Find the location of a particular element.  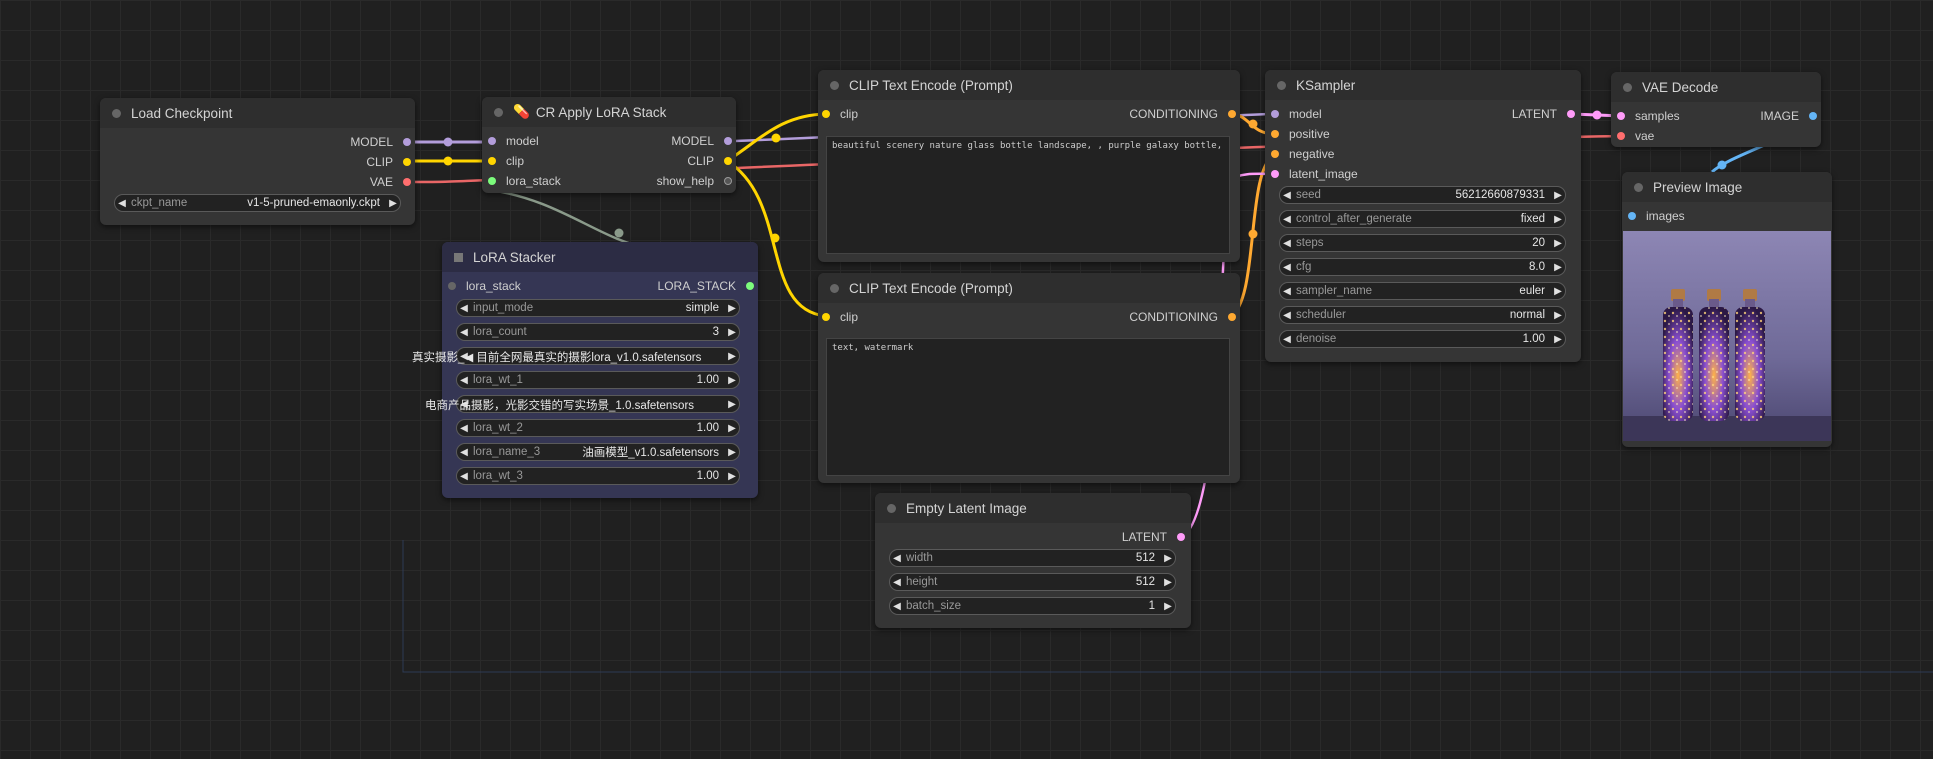

output-conditioning: CONDITIONING is located at coordinates (1182, 317).